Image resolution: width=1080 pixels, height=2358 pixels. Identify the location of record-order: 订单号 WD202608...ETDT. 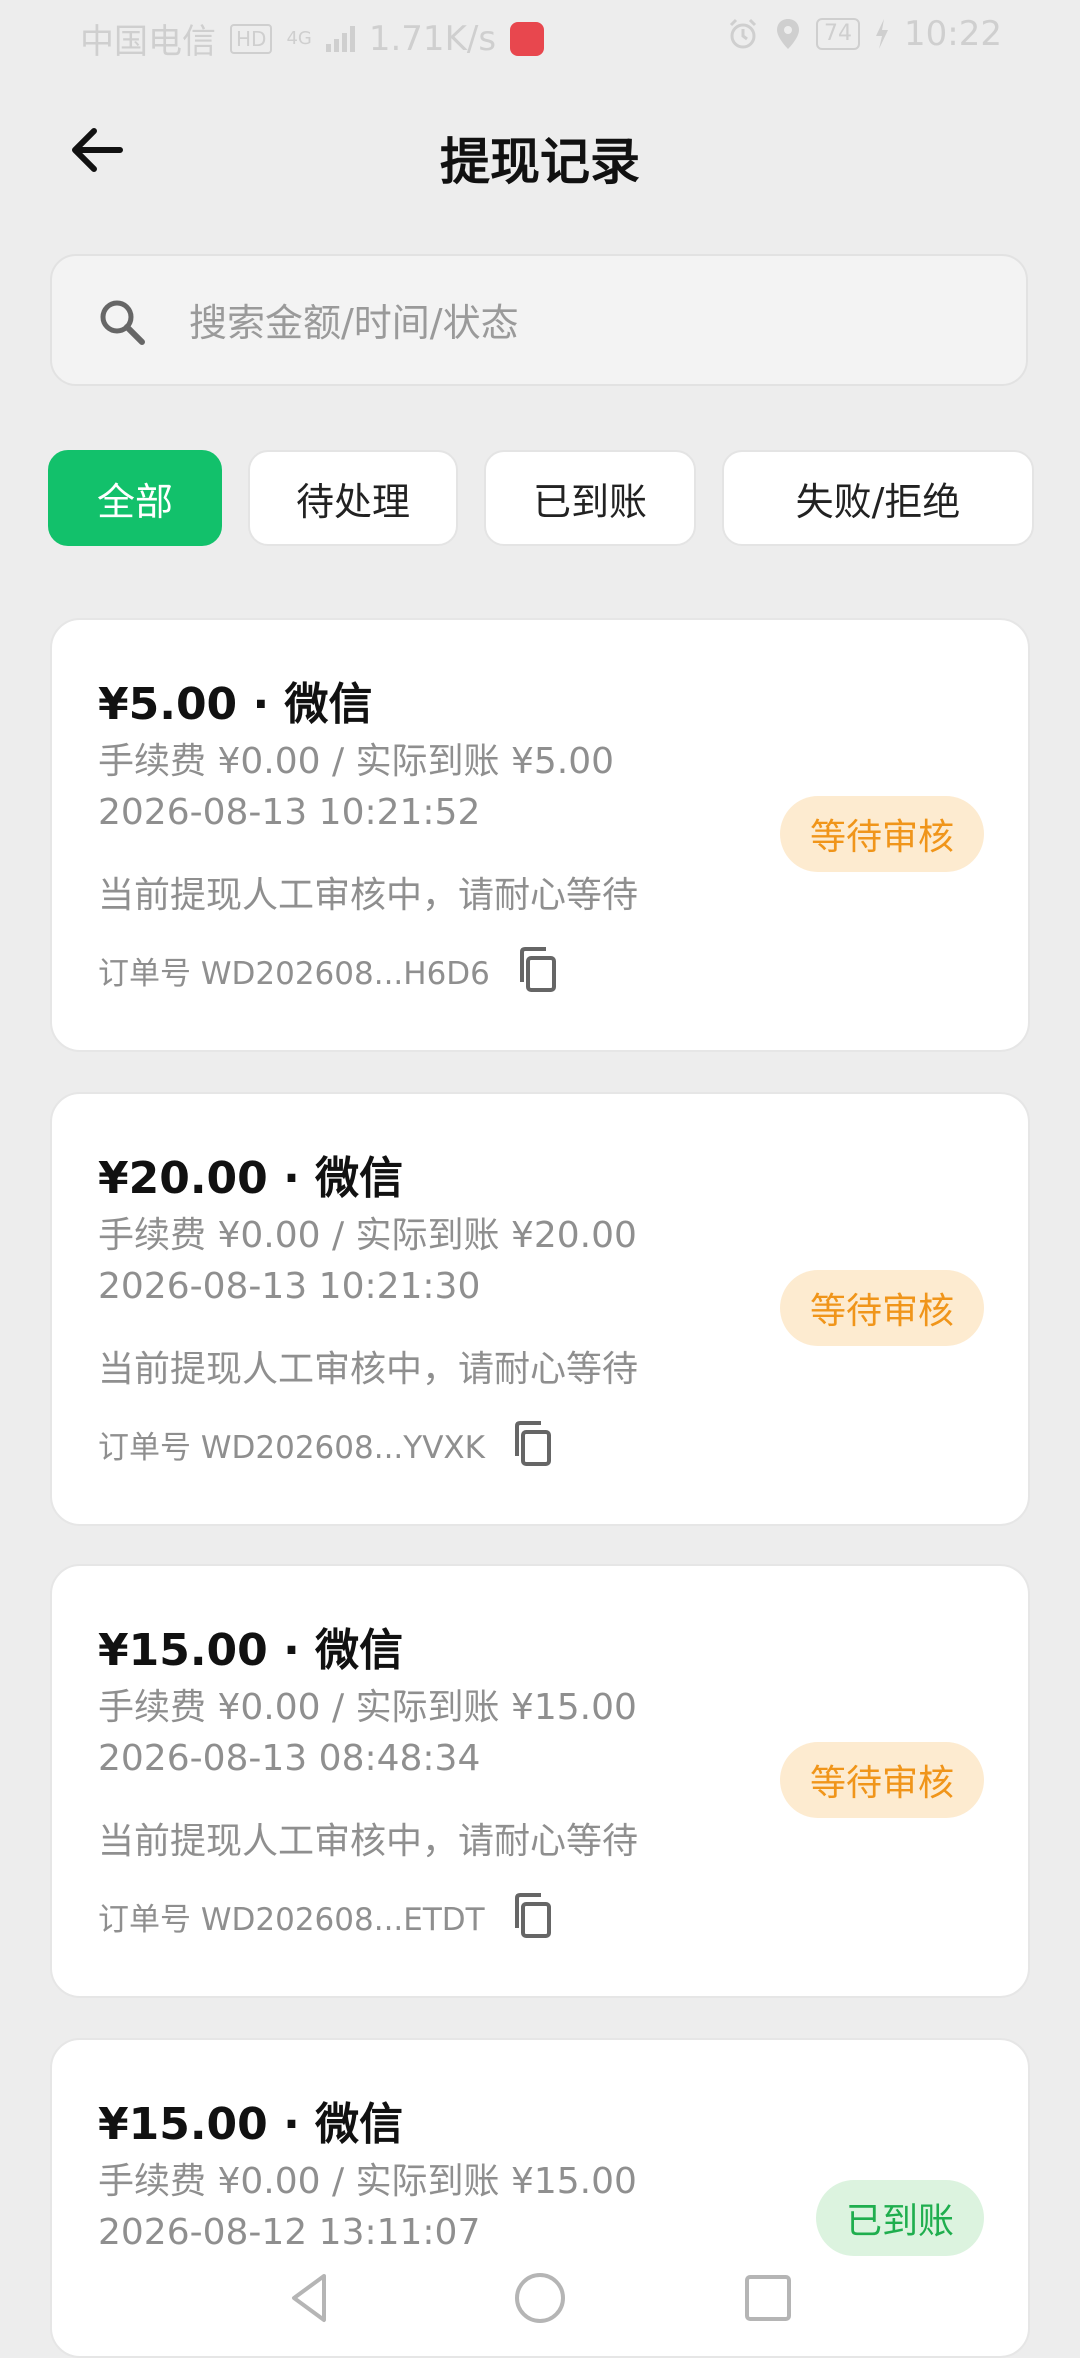
(326, 1916).